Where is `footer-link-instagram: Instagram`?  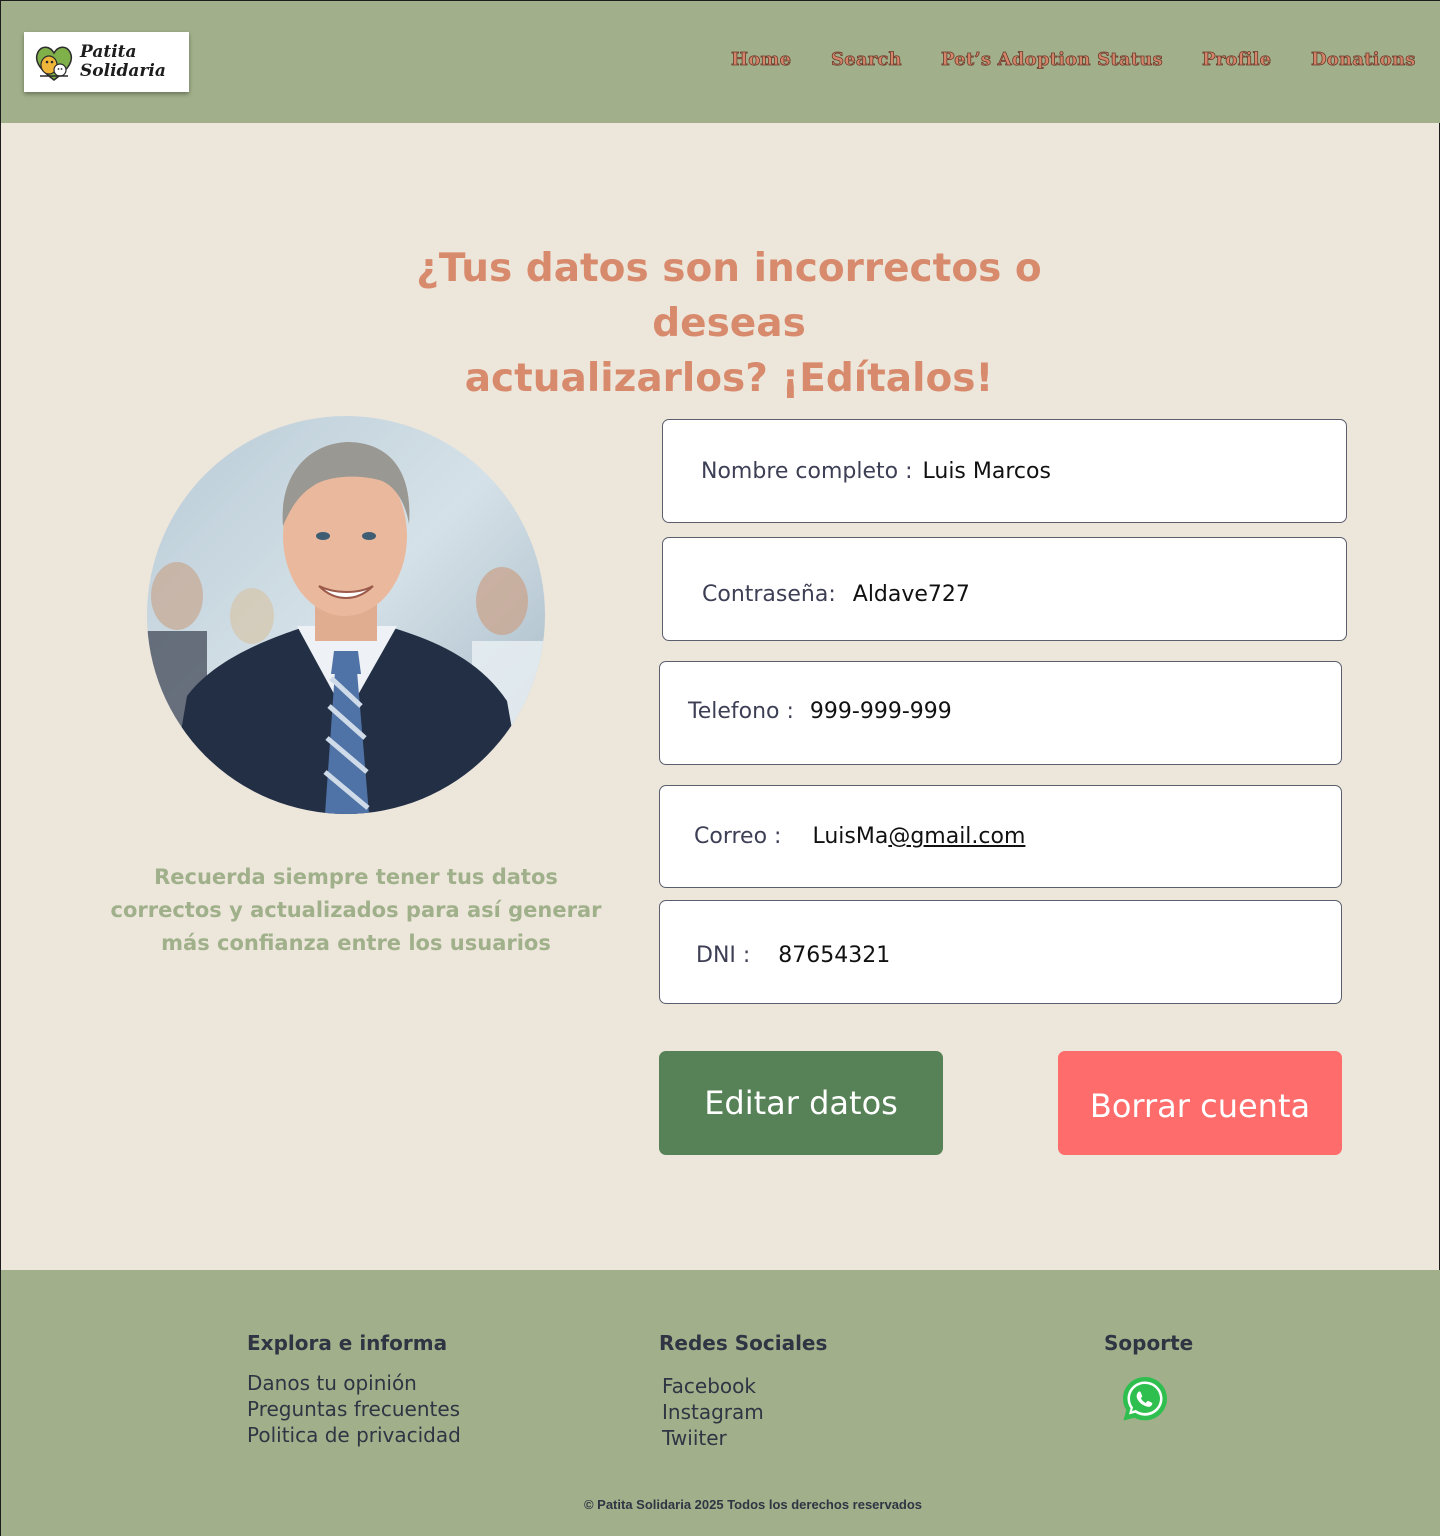
footer-link-instagram: Instagram is located at coordinates (713, 1412).